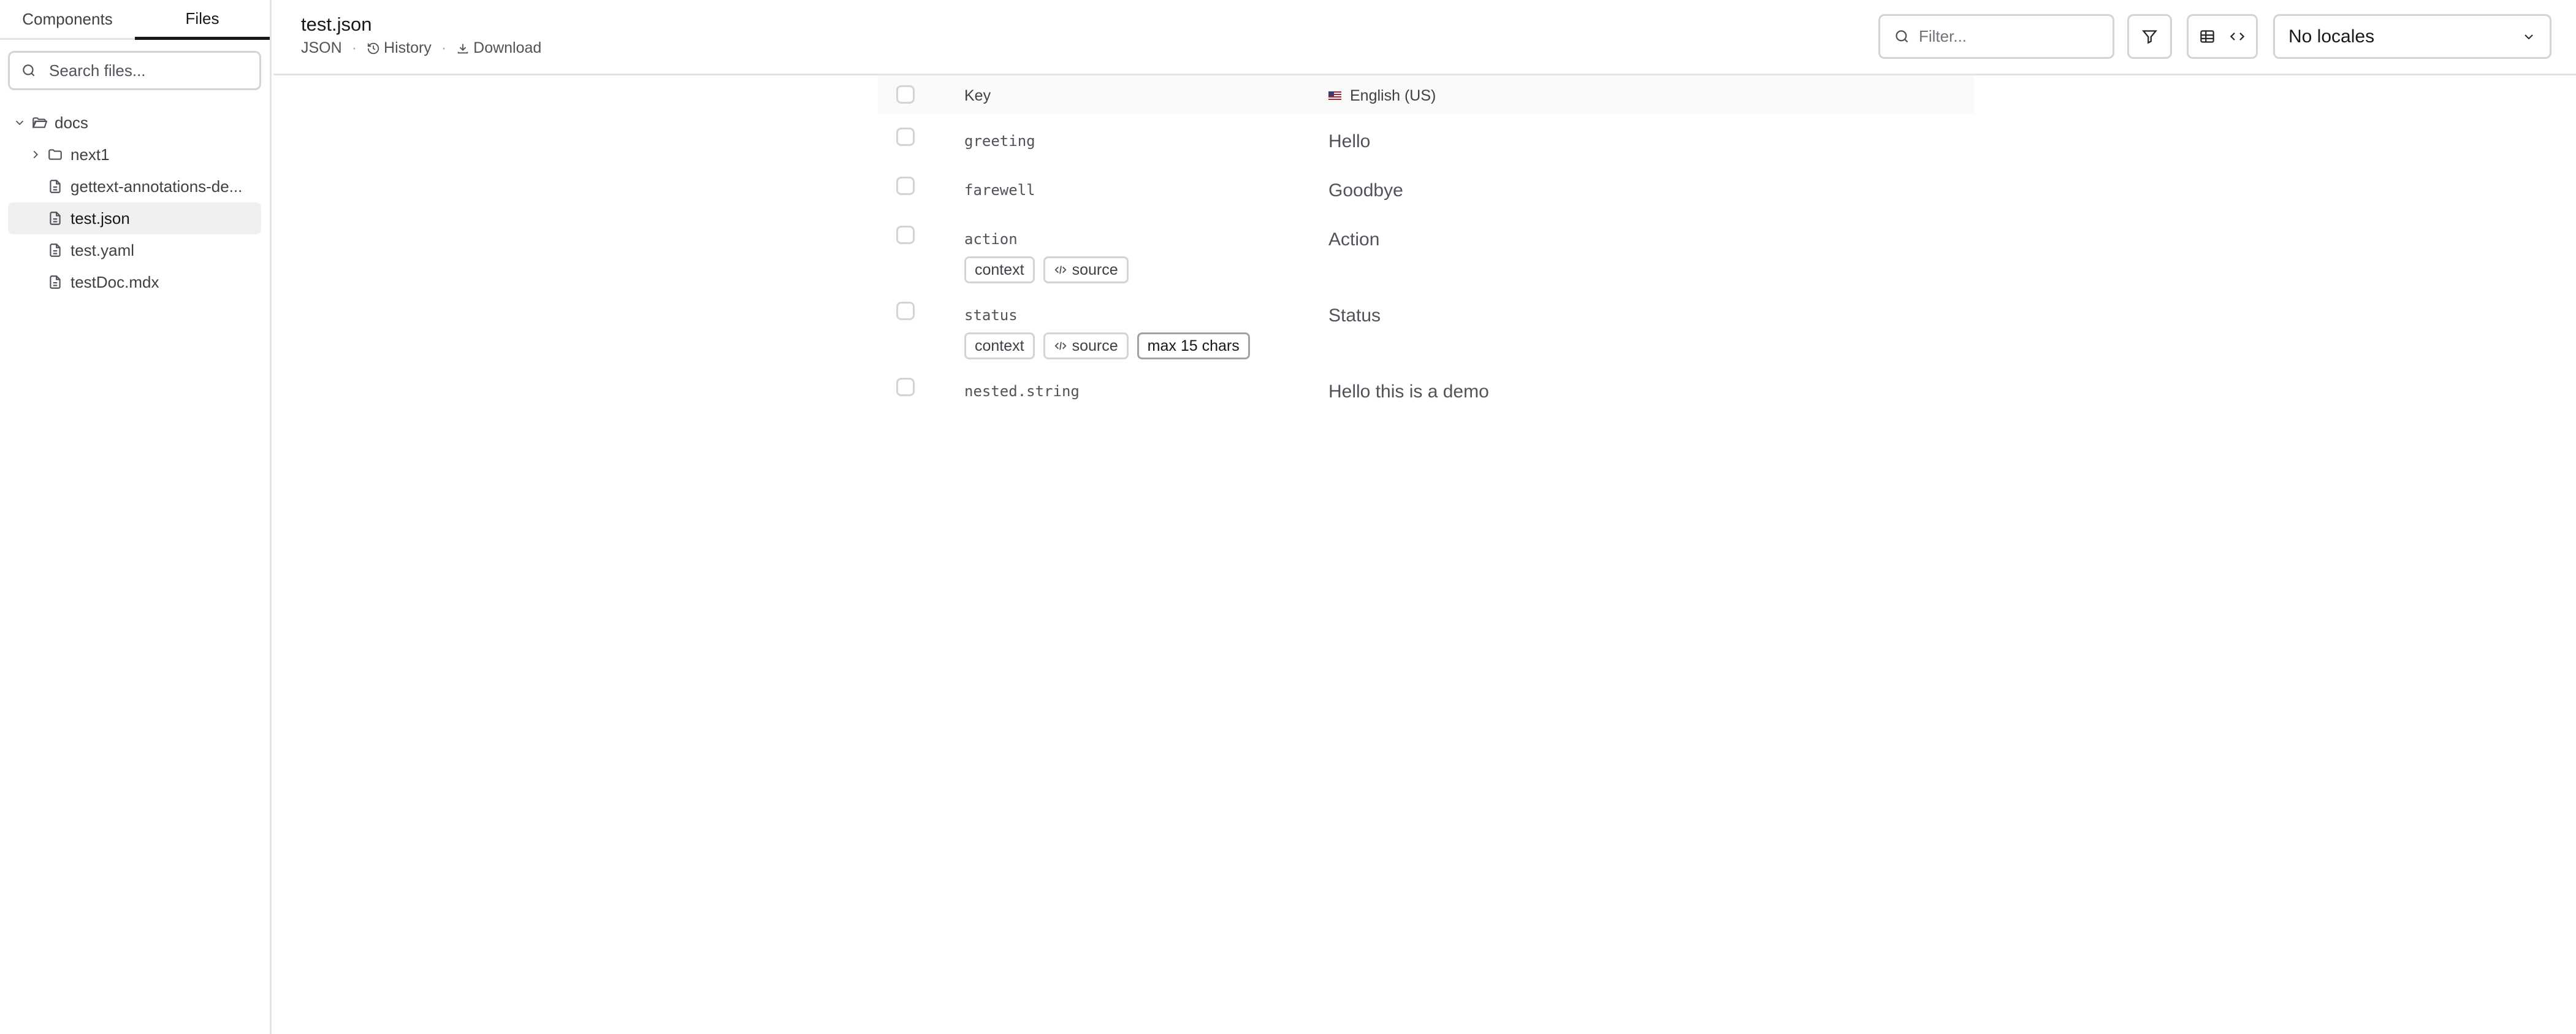  I want to click on history-link: History, so click(399, 48).